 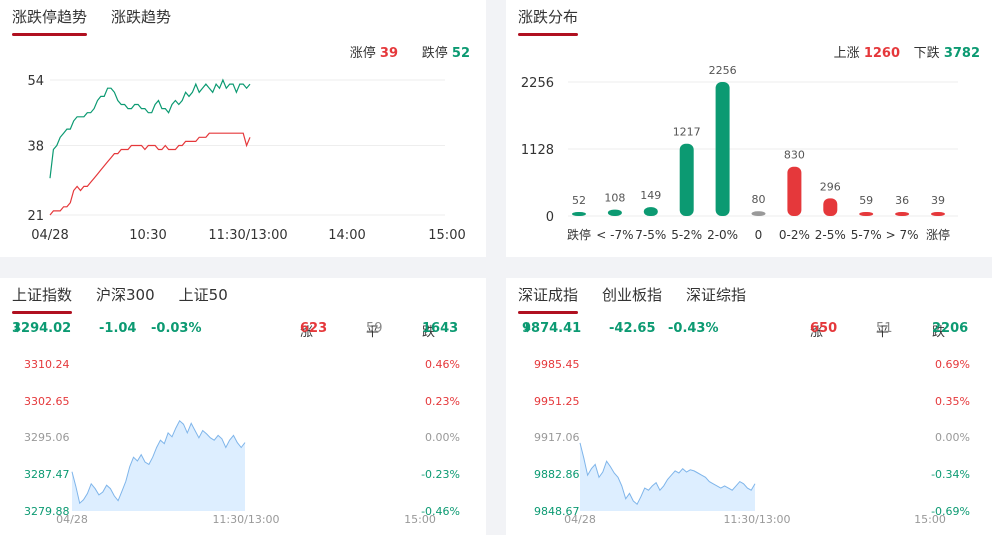 What do you see at coordinates (650, 195) in the screenshot?
I see `bar-value-label: 149` at bounding box center [650, 195].